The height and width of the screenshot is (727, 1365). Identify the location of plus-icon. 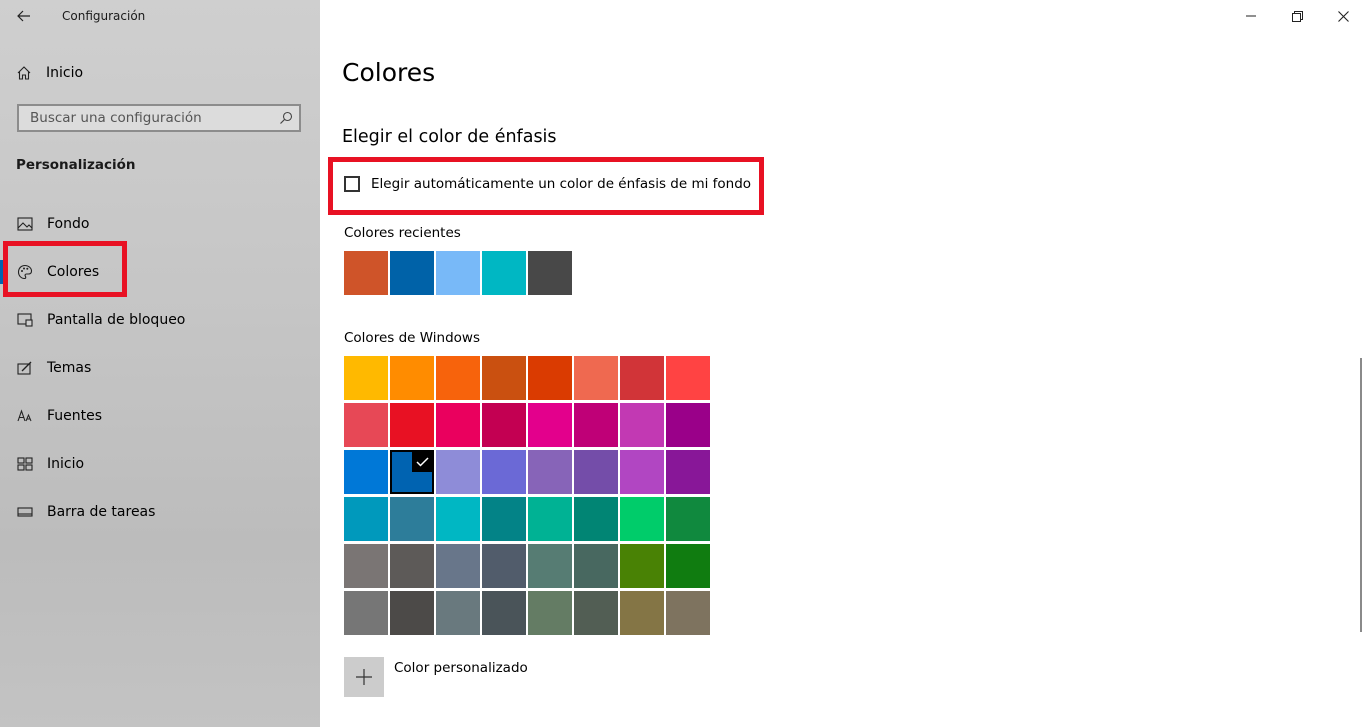
(364, 677).